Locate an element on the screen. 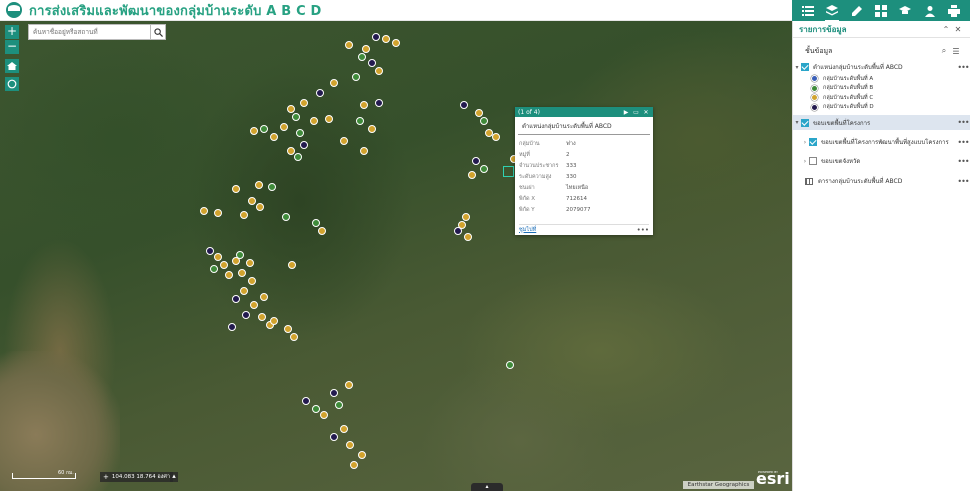 The image size is (970, 491). zoom-to-link: ซูมไปที่ is located at coordinates (527, 230).